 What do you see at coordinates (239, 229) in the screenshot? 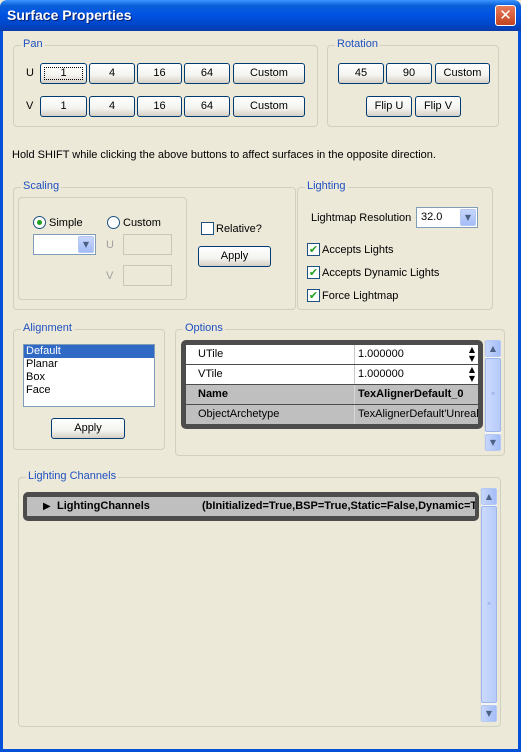
I see `relative-checkbox-label: Relative?` at bounding box center [239, 229].